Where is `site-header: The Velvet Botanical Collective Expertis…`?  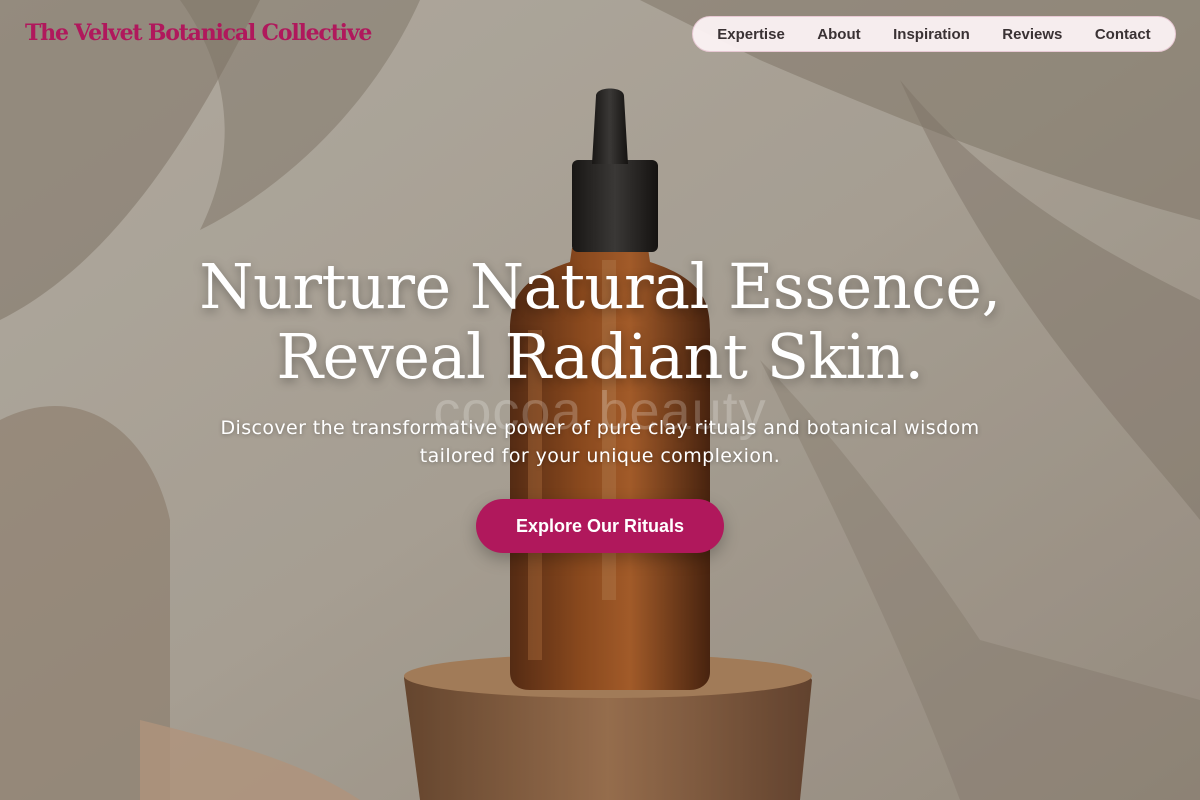 site-header: The Velvet Botanical Collective Expertis… is located at coordinates (600, 36).